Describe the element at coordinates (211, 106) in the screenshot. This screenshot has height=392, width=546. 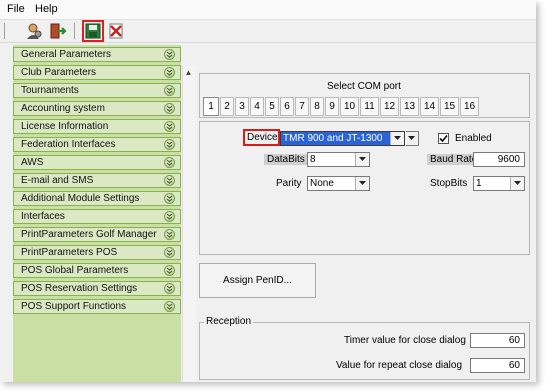
I see `com-port-button-1: 1` at that location.